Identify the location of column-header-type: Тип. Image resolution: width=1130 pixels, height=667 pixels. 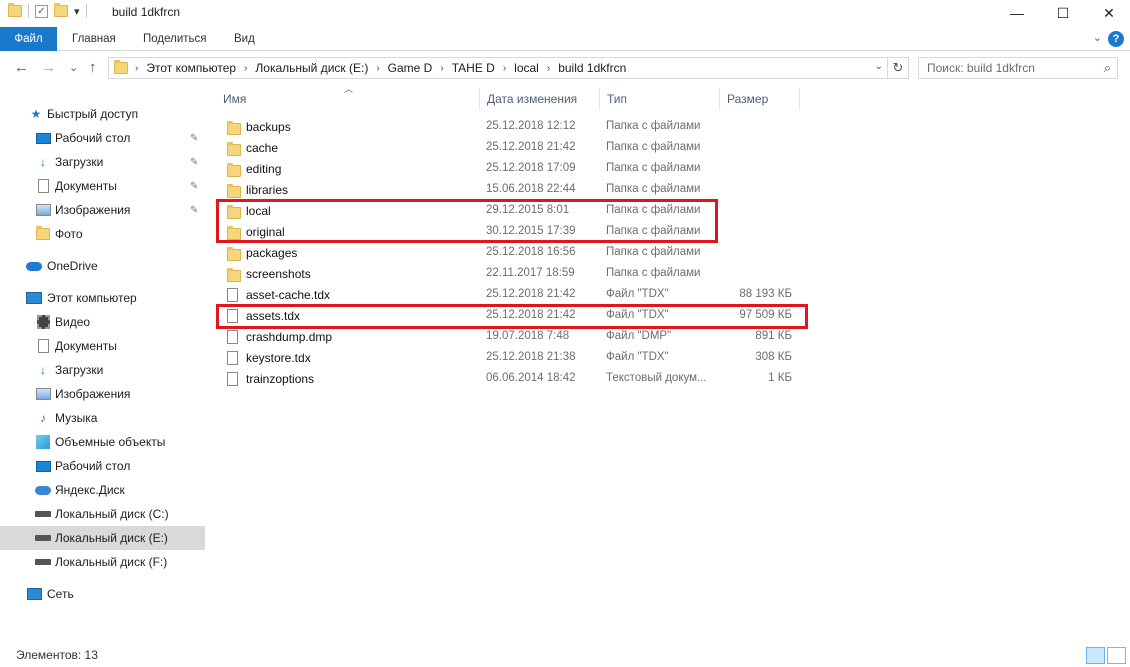
(660, 99).